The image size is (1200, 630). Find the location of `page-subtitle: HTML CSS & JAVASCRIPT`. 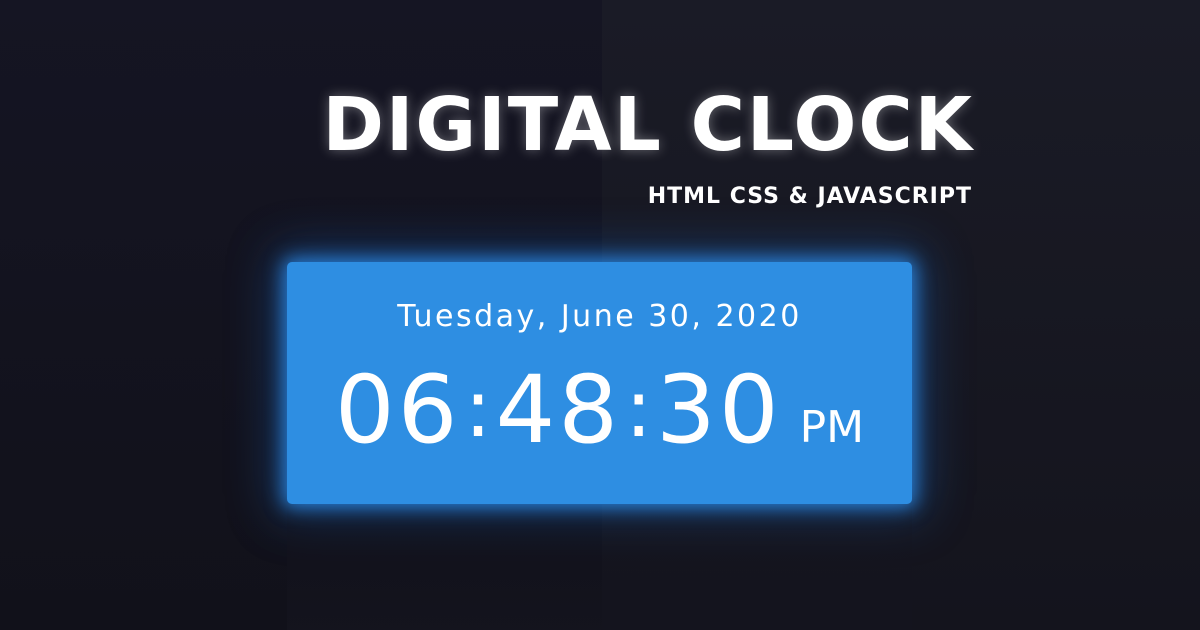

page-subtitle: HTML CSS & JAVASCRIPT is located at coordinates (809, 196).